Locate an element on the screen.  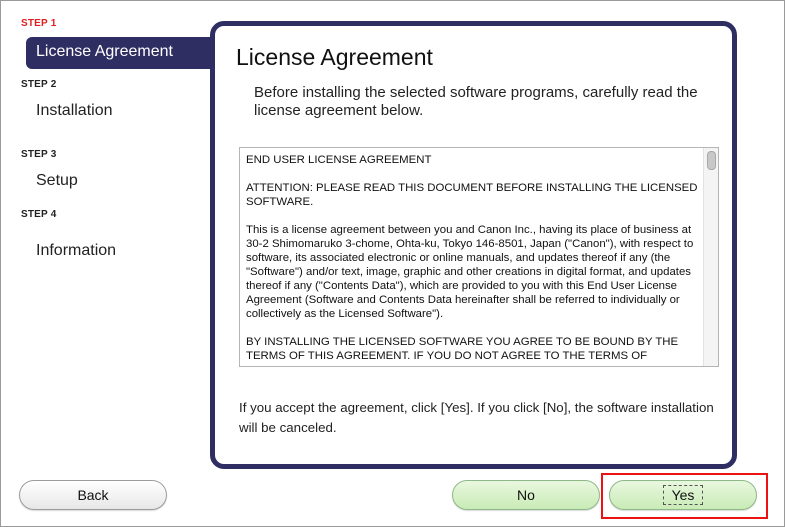
sidebar-step-installation: Installation is located at coordinates (74, 110).